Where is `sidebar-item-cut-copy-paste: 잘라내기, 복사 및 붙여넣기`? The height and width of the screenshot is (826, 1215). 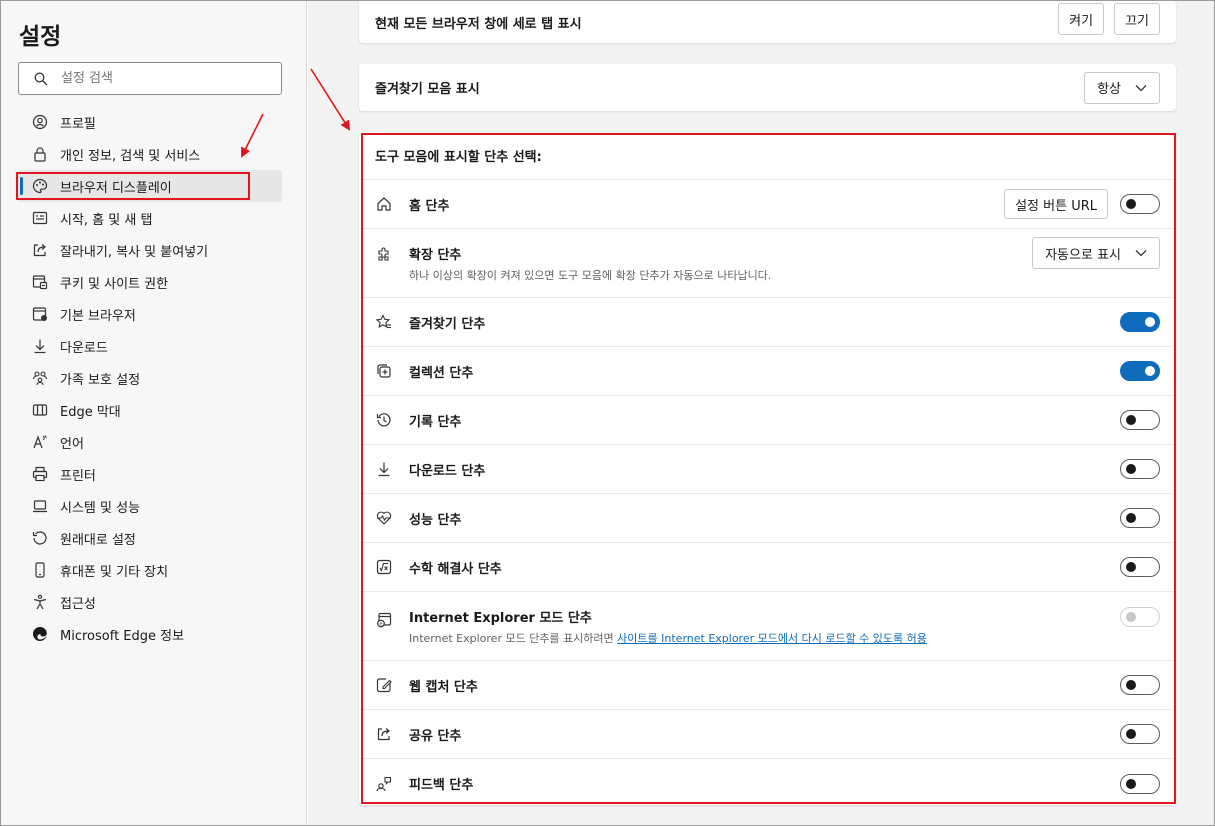
sidebar-item-cut-copy-paste: 잘라내기, 복사 및 붙여넣기 is located at coordinates (150, 250).